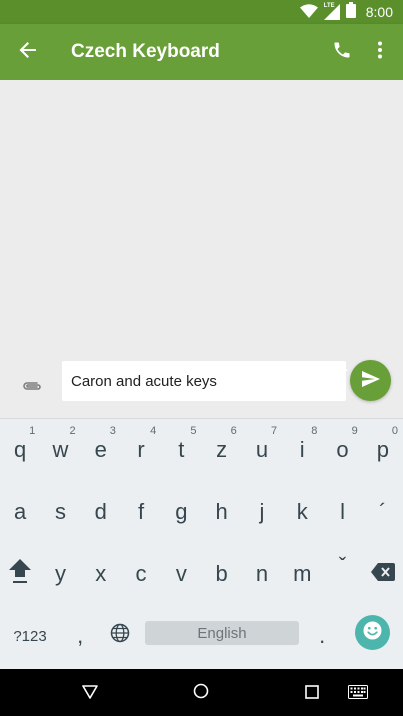 This screenshot has height=716, width=403. I want to click on key-r: r4, so click(141, 450).